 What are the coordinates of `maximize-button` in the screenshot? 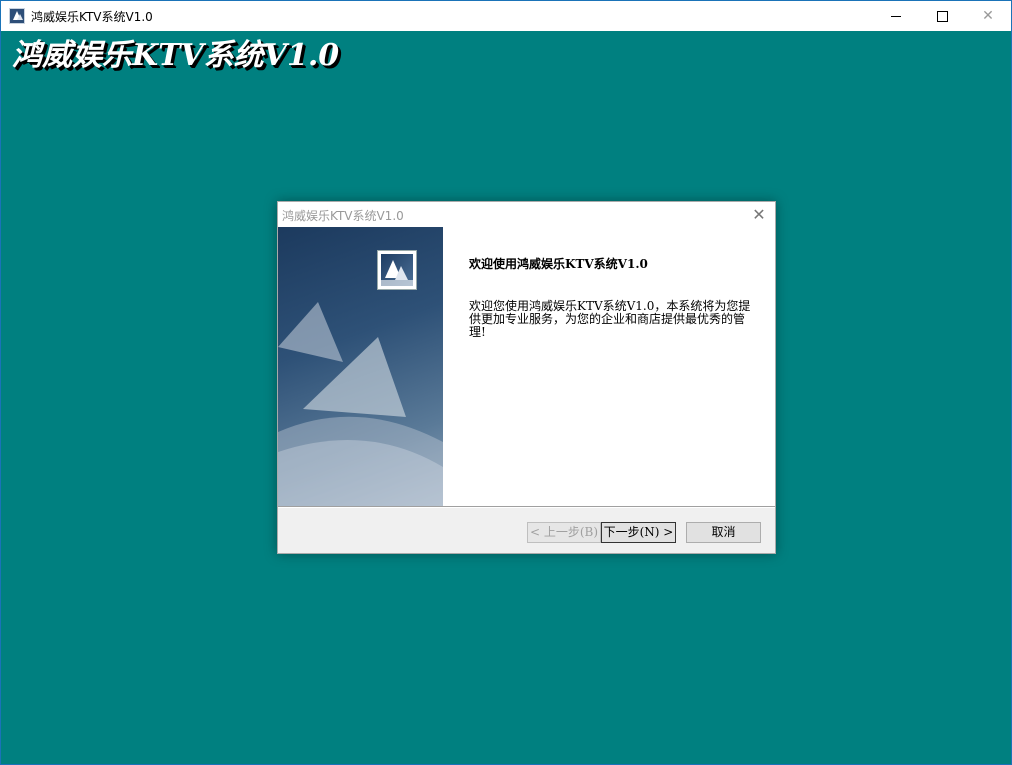 It's located at (942, 16).